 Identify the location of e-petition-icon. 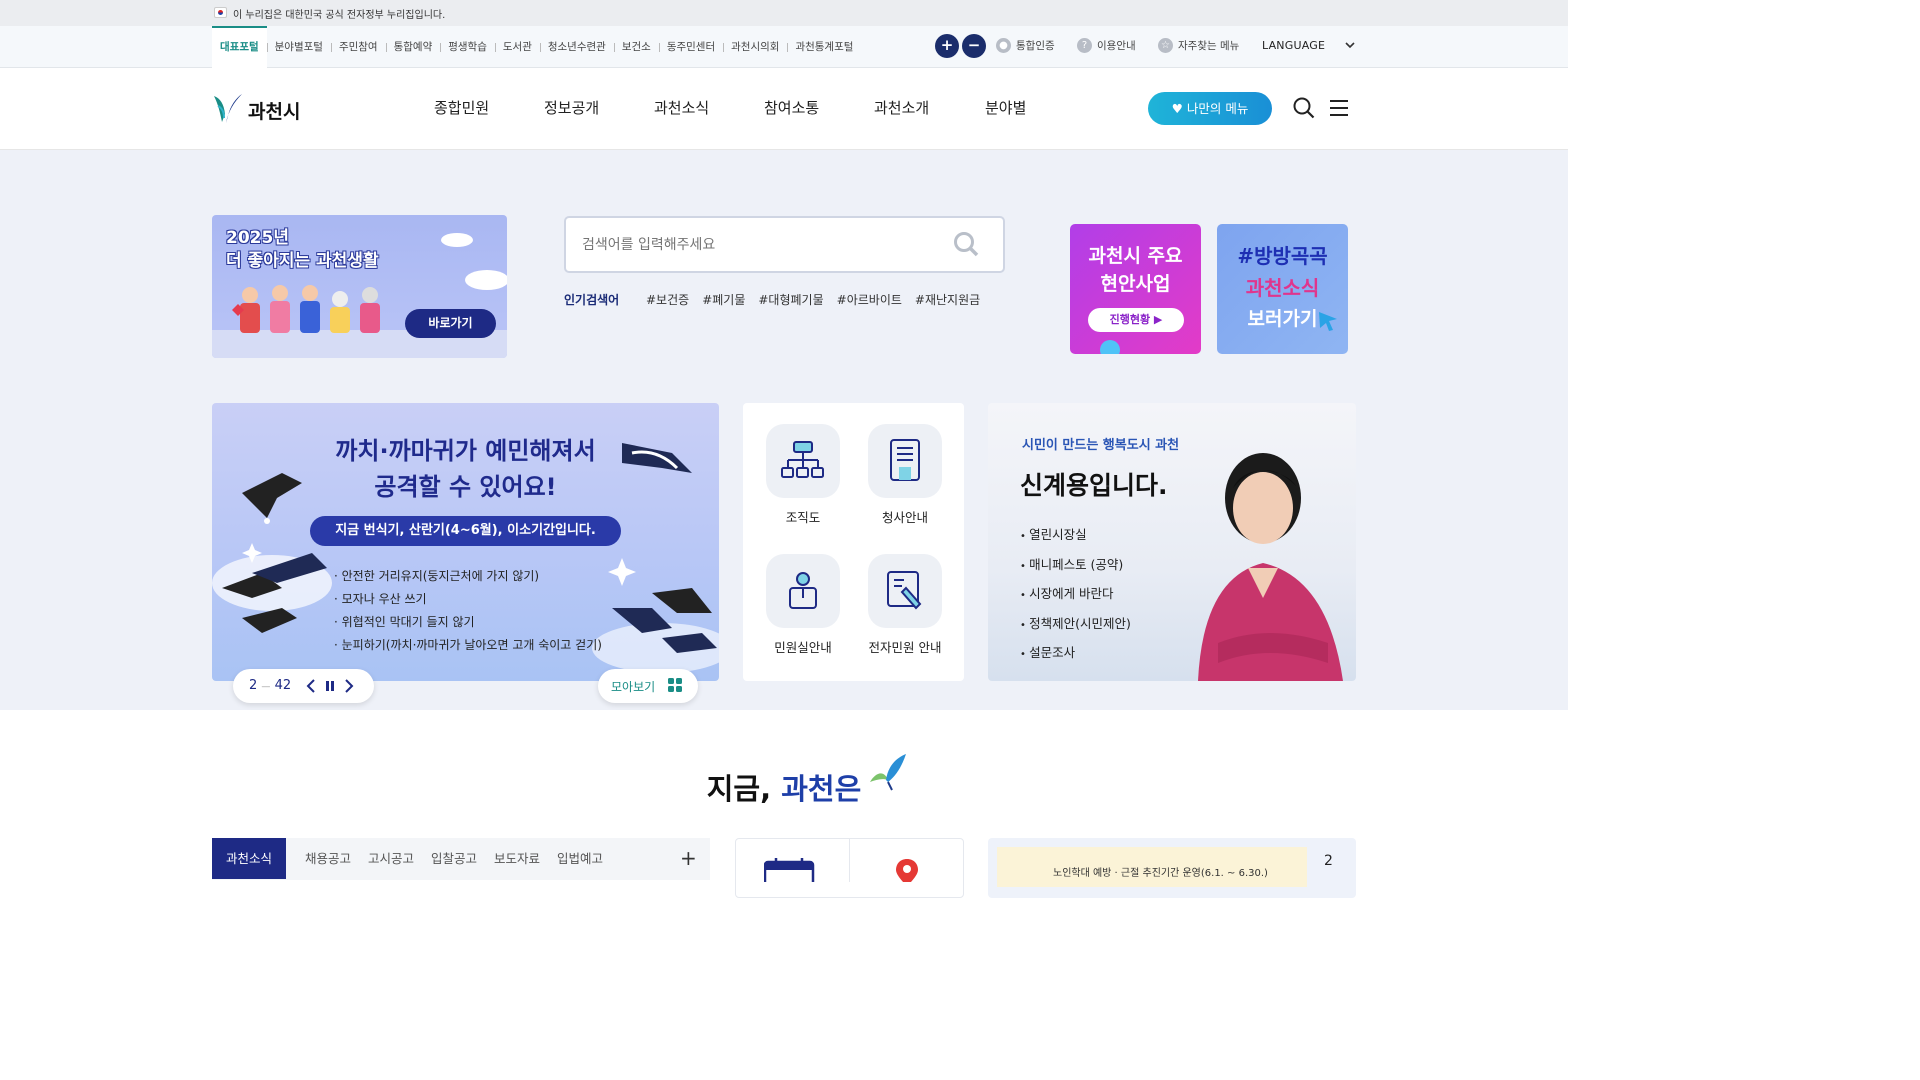
(905, 591).